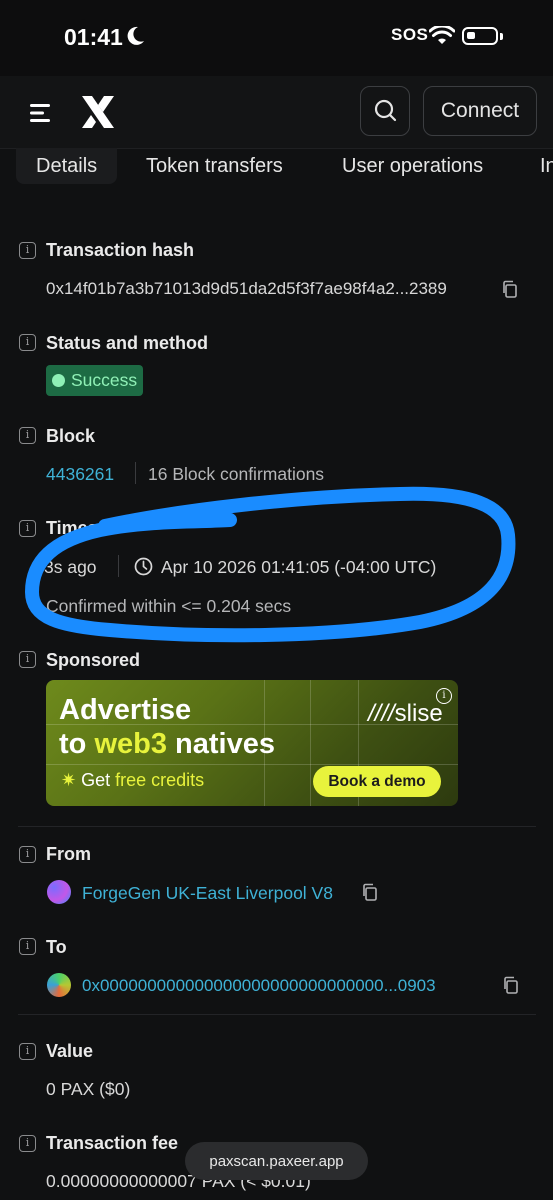 The height and width of the screenshot is (1200, 553). What do you see at coordinates (276, 38) in the screenshot?
I see `status-bar: 01:41 SOS` at bounding box center [276, 38].